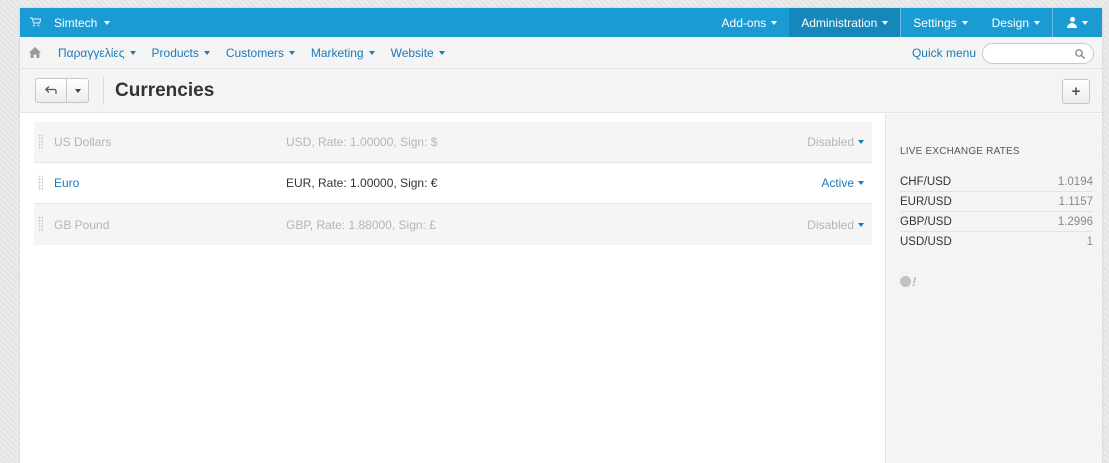 This screenshot has width=1109, height=463. I want to click on menu-settings: Settings, so click(940, 22).